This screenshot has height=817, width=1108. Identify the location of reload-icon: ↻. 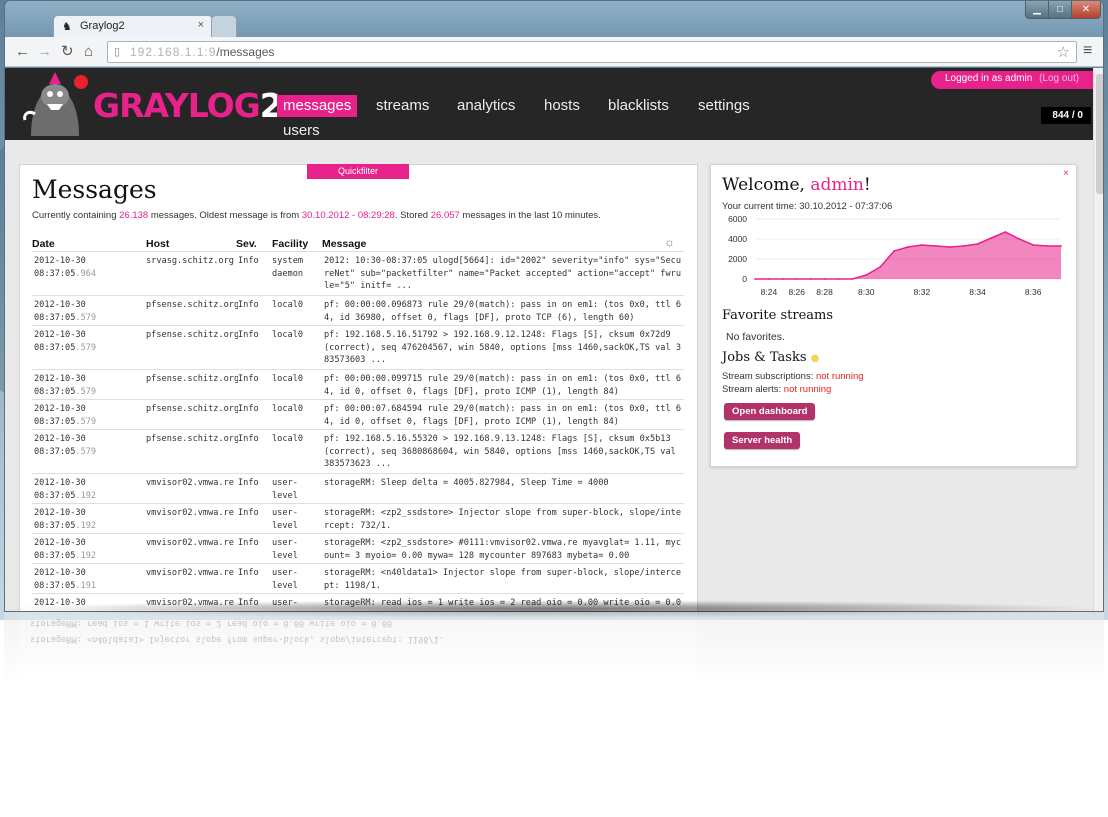
(67, 52).